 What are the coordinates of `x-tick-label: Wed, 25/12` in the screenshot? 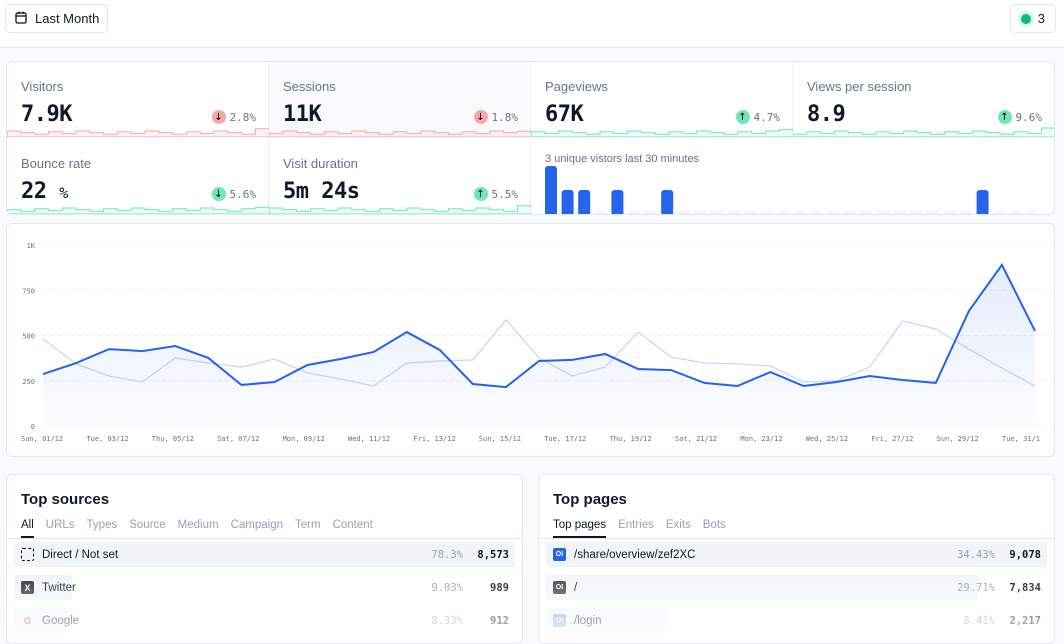 It's located at (827, 439).